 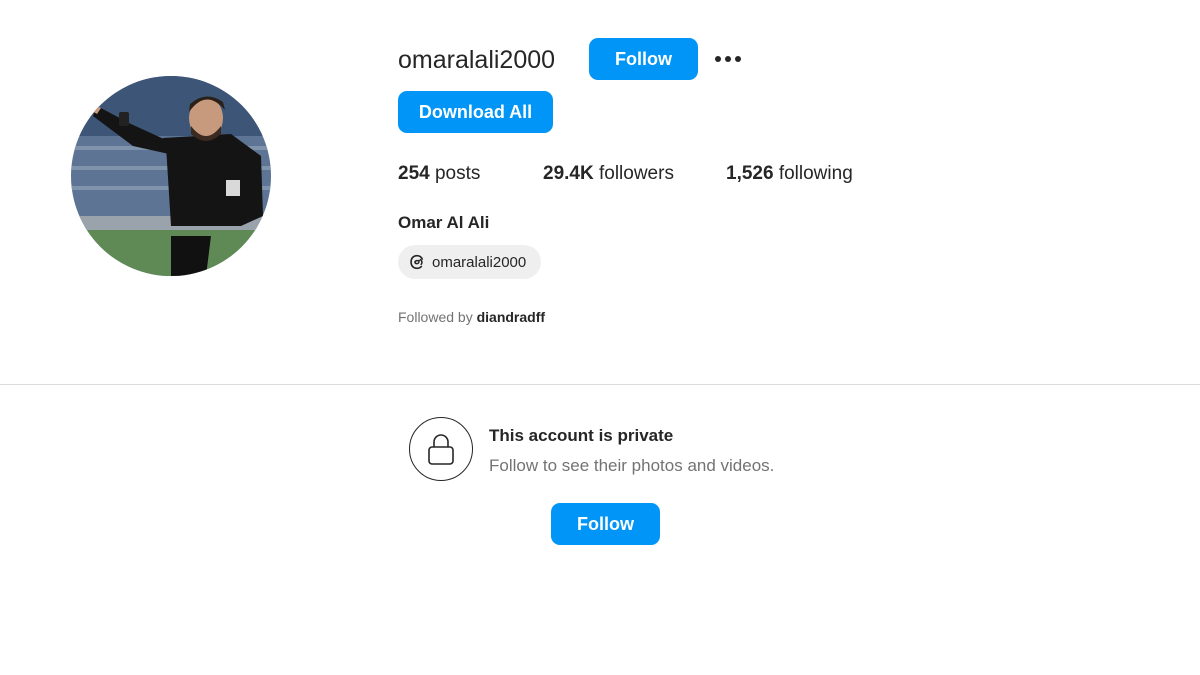 What do you see at coordinates (636, 173) in the screenshot?
I see `followers-label: followers` at bounding box center [636, 173].